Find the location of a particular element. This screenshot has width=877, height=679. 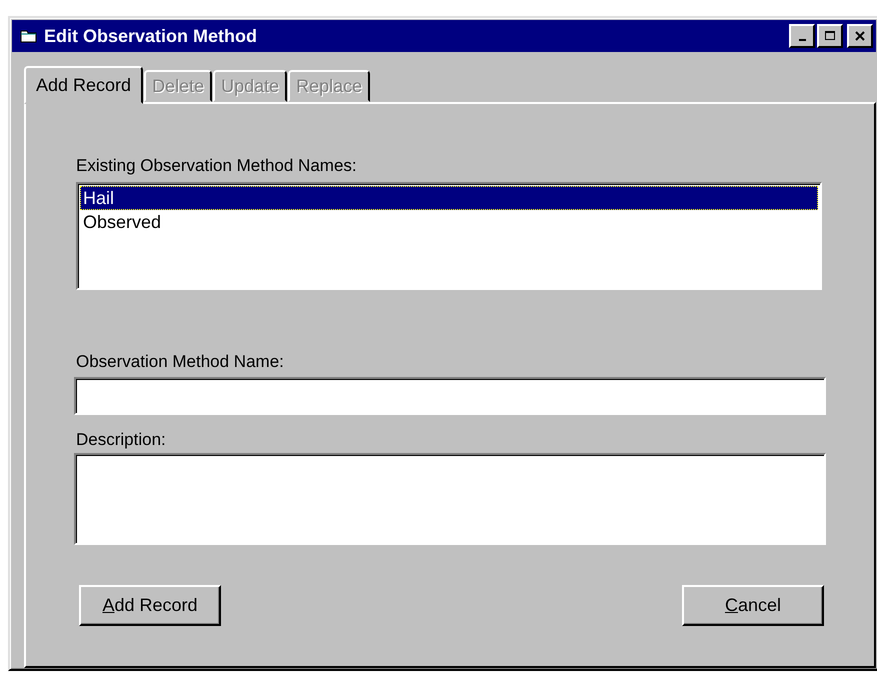

list-item: Observed is located at coordinates (449, 222).